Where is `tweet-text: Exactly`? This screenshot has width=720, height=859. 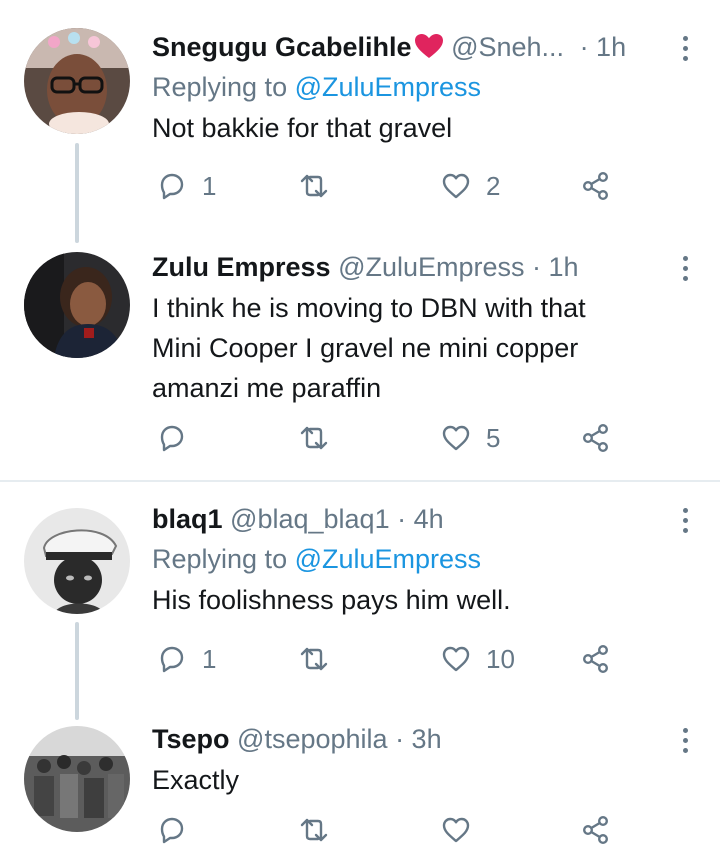
tweet-text: Exactly is located at coordinates (196, 780).